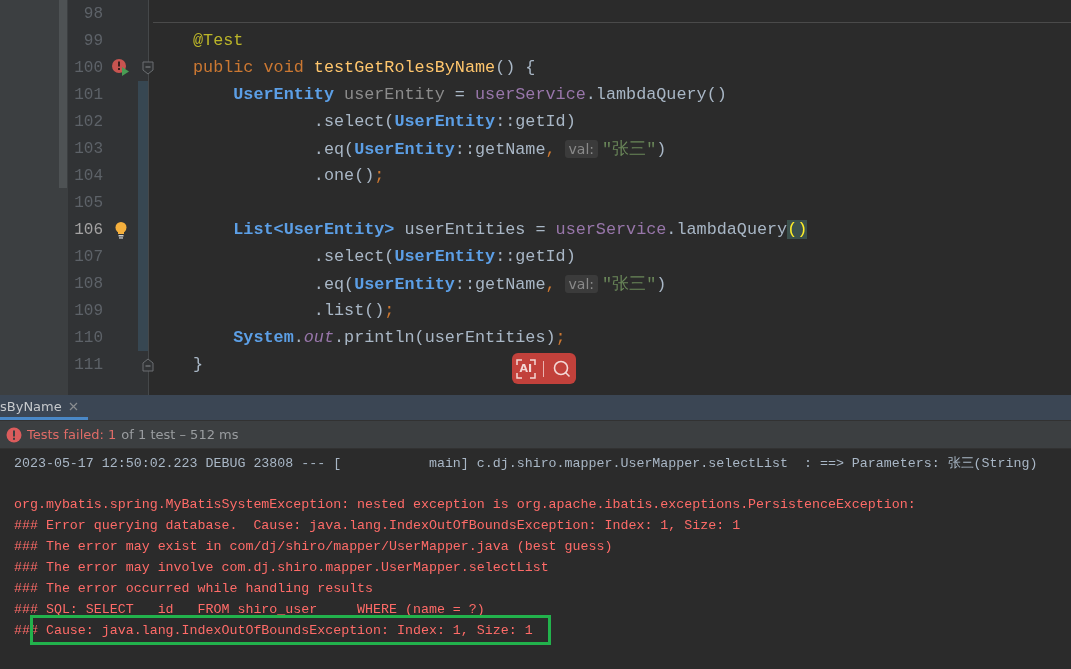  Describe the element at coordinates (353, 310) in the screenshot. I see `code-line: .list();` at that location.